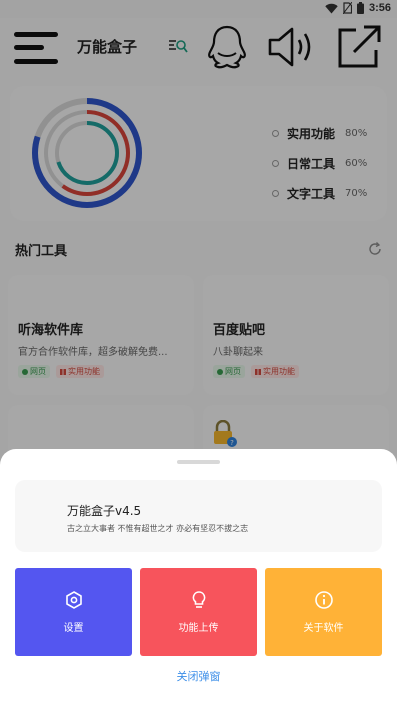  What do you see at coordinates (198, 676) in the screenshot?
I see `close-dialog-button: 关闭弹窗` at bounding box center [198, 676].